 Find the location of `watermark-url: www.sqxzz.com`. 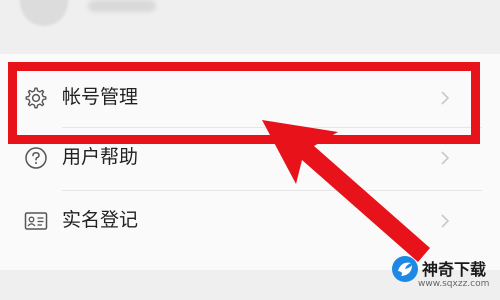

watermark-url: www.sqxzz.com is located at coordinates (454, 284).